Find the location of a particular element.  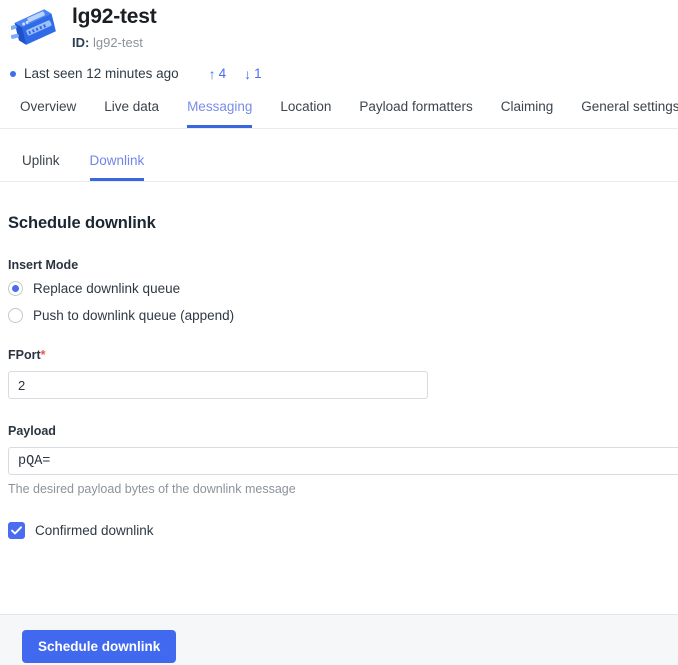

radio-replace-downlink-queue: Replace downlink queue is located at coordinates (339, 288).